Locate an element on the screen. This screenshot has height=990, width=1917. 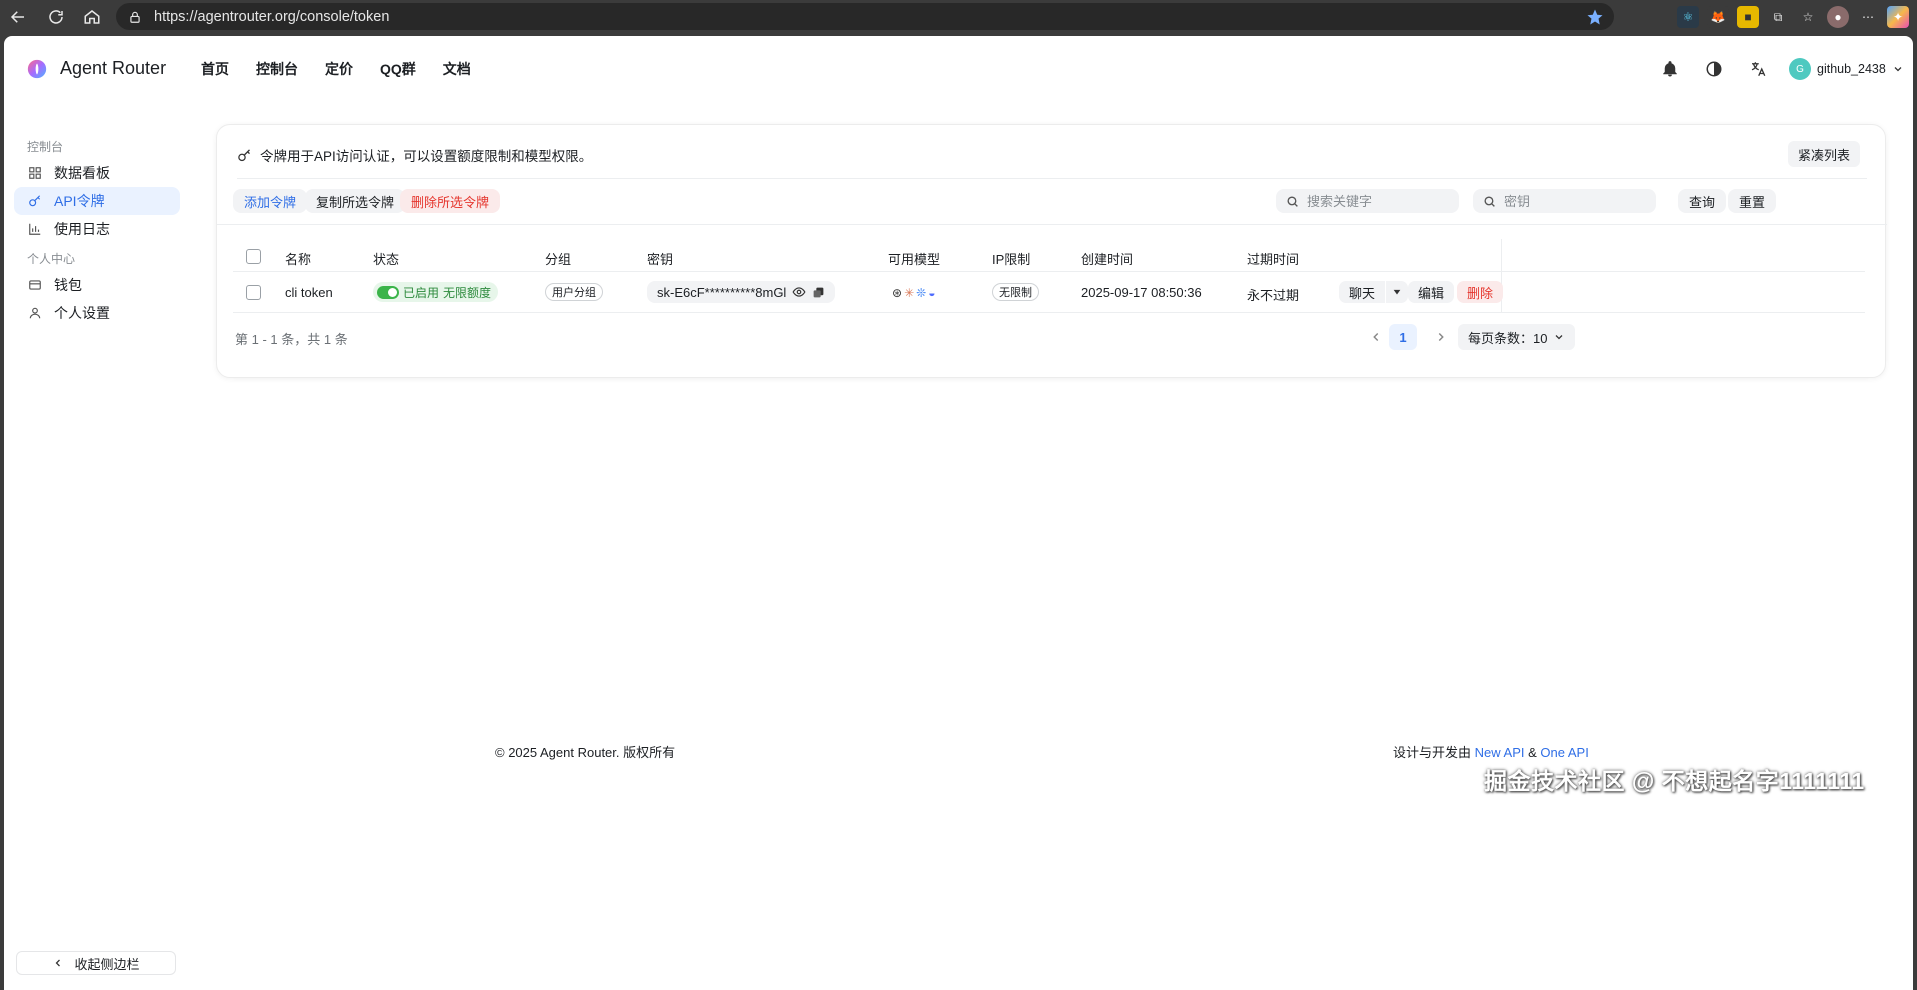
keyword-search is located at coordinates (1367, 201).